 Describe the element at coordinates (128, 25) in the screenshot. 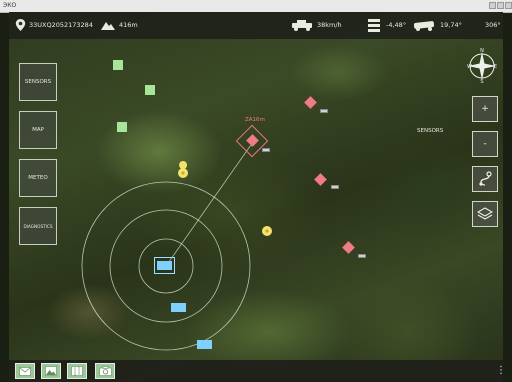

I see `altitude-value: 416m` at that location.